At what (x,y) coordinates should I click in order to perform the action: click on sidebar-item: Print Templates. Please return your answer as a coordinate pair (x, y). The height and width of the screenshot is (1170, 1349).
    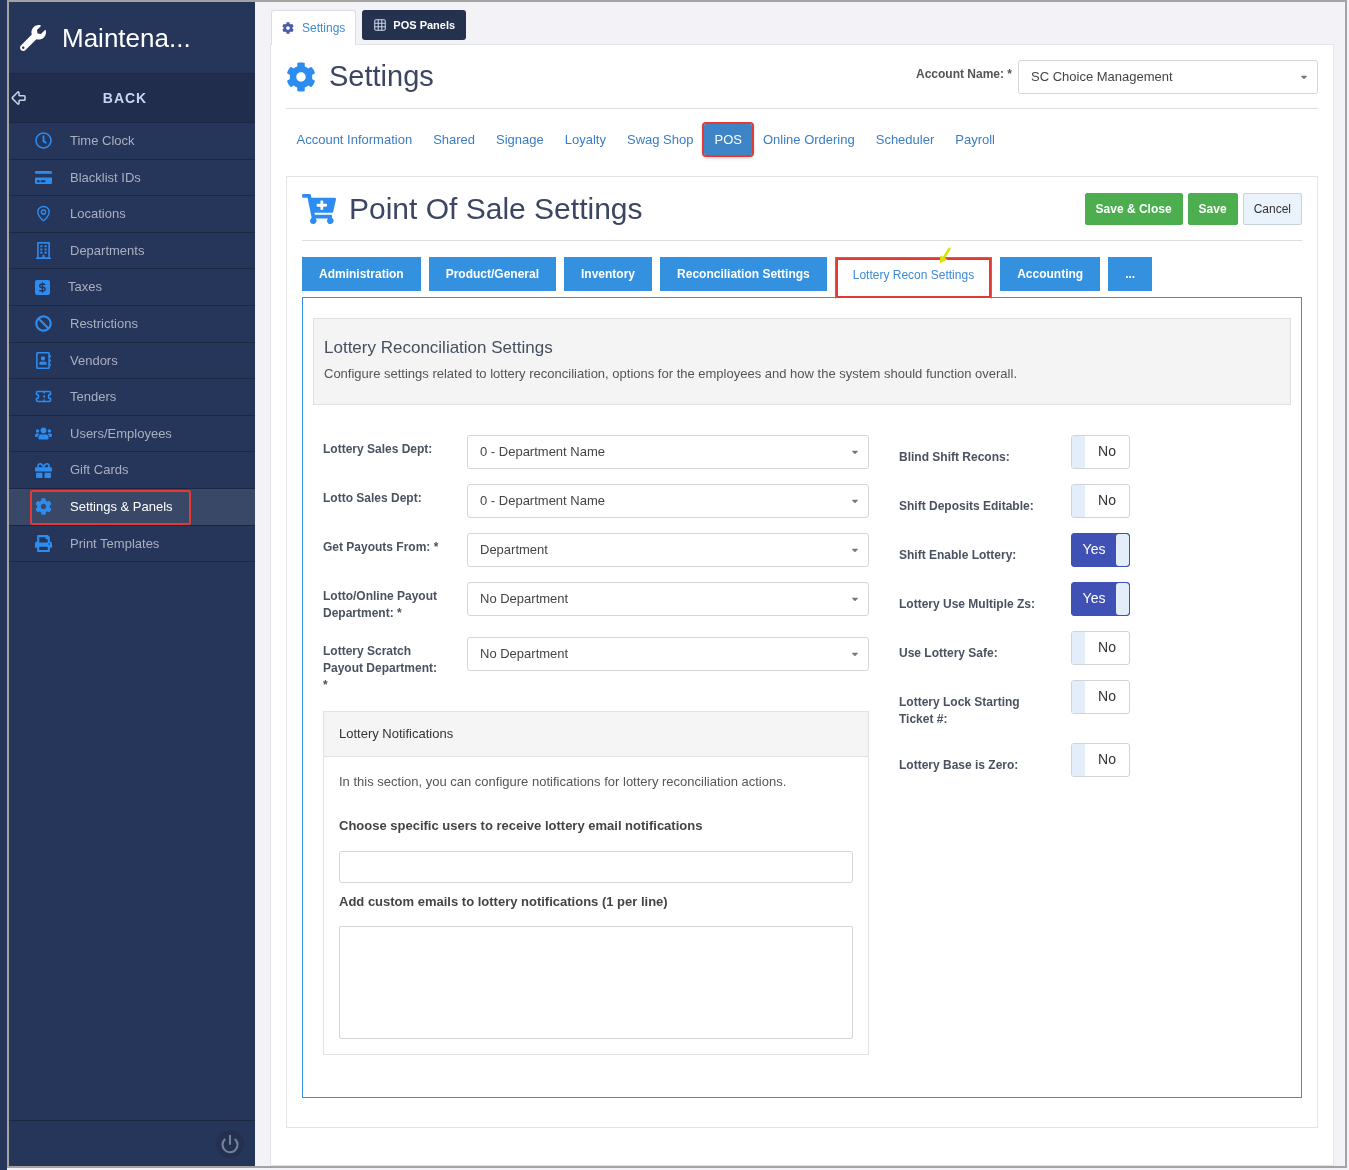
    Looking at the image, I should click on (132, 544).